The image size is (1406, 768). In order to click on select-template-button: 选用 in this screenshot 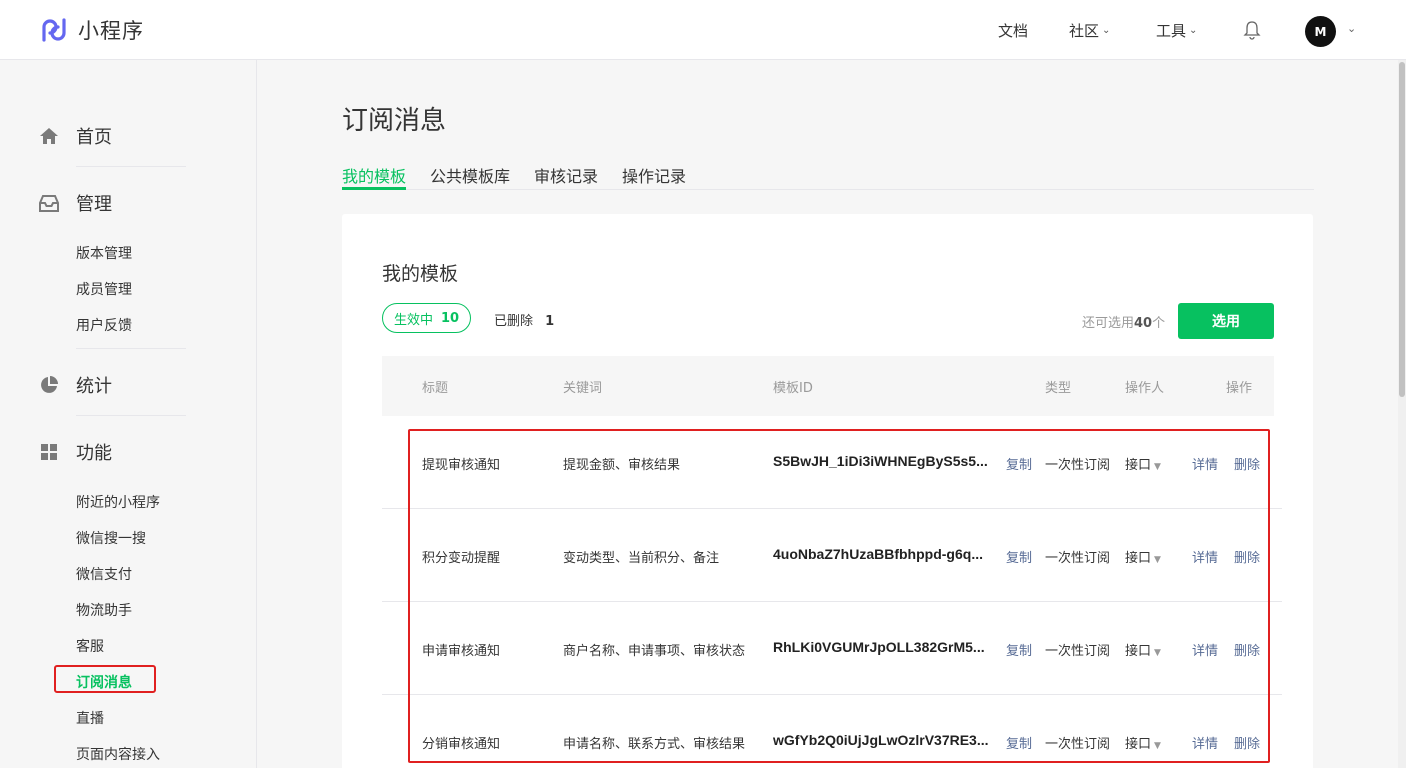, I will do `click(1226, 321)`.